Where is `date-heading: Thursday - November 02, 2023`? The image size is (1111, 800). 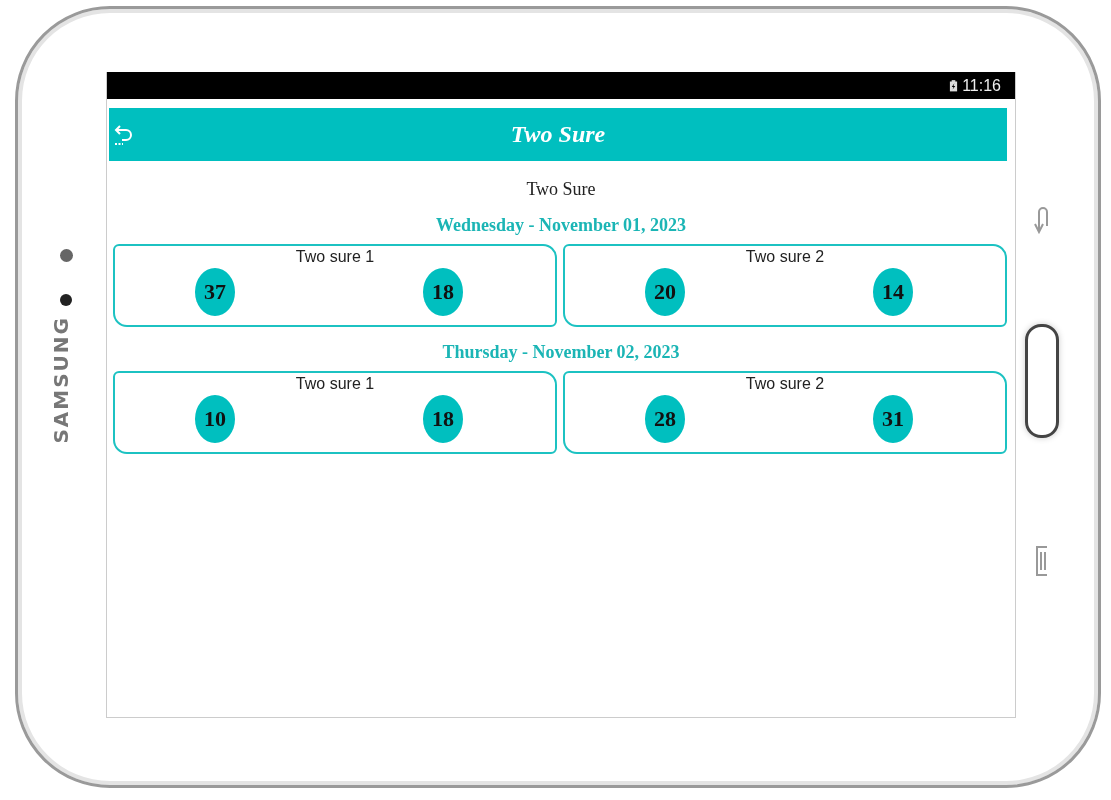 date-heading: Thursday - November 02, 2023 is located at coordinates (561, 352).